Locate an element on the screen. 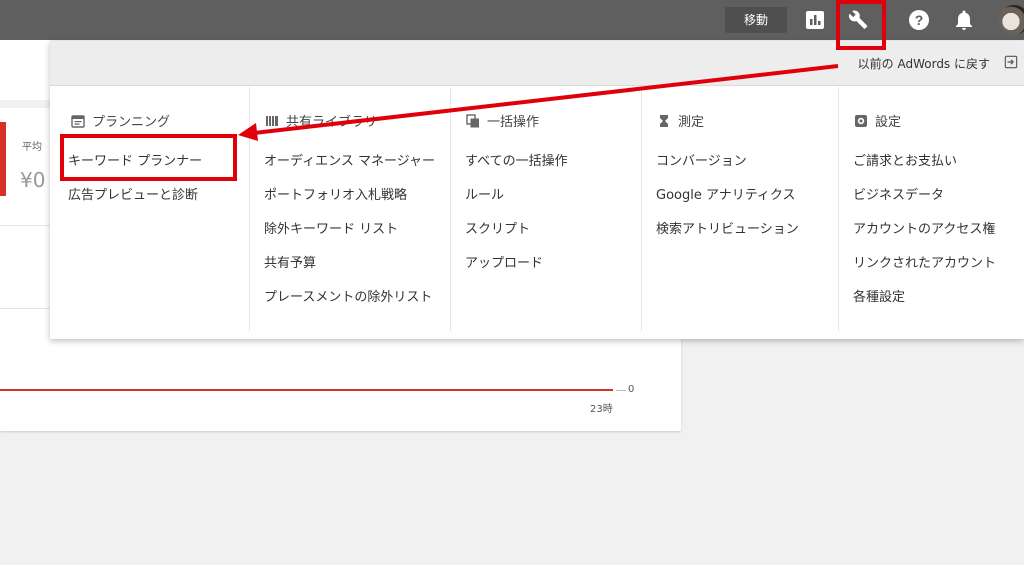 The image size is (1024, 565). menu-item-ad-preview: 広告プレビューと診断 is located at coordinates (133, 193).